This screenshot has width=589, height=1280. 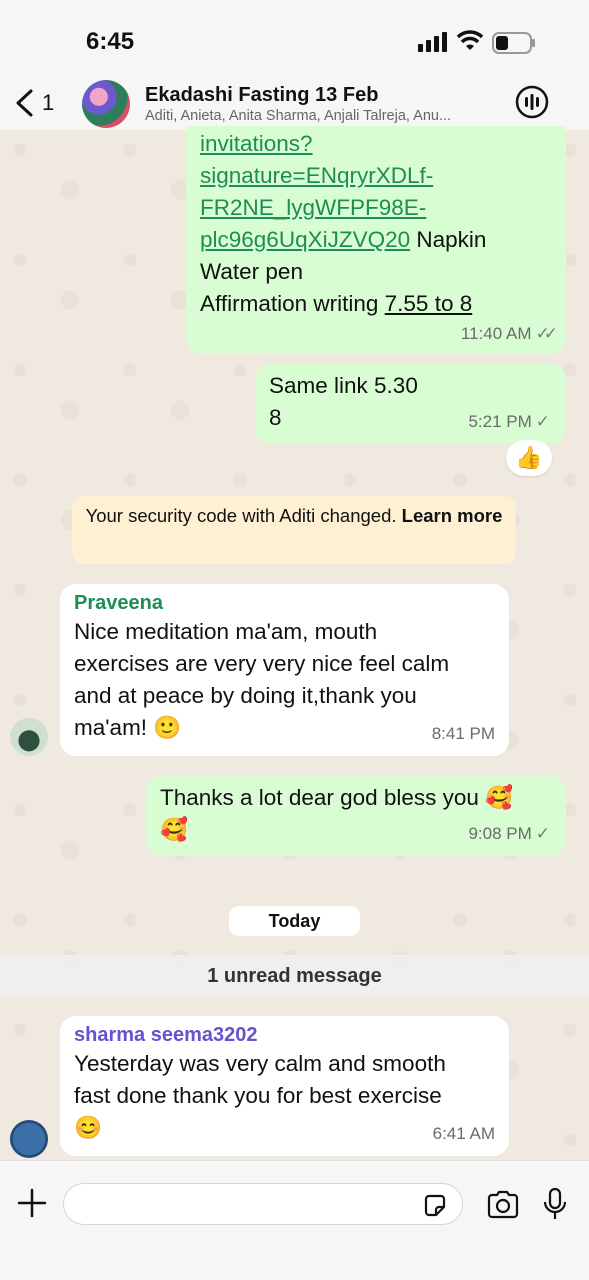 I want to click on message-text: Affirmation writing, so click(x=292, y=303).